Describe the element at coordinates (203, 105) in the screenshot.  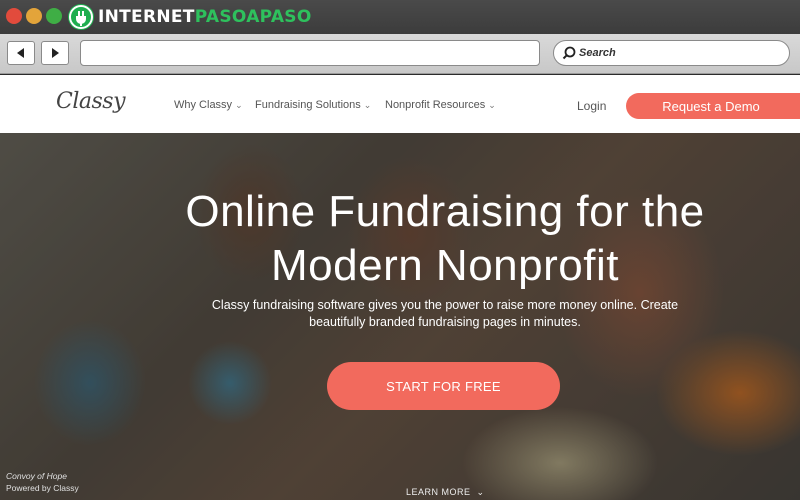
I see `nav-label: Why Classy` at that location.